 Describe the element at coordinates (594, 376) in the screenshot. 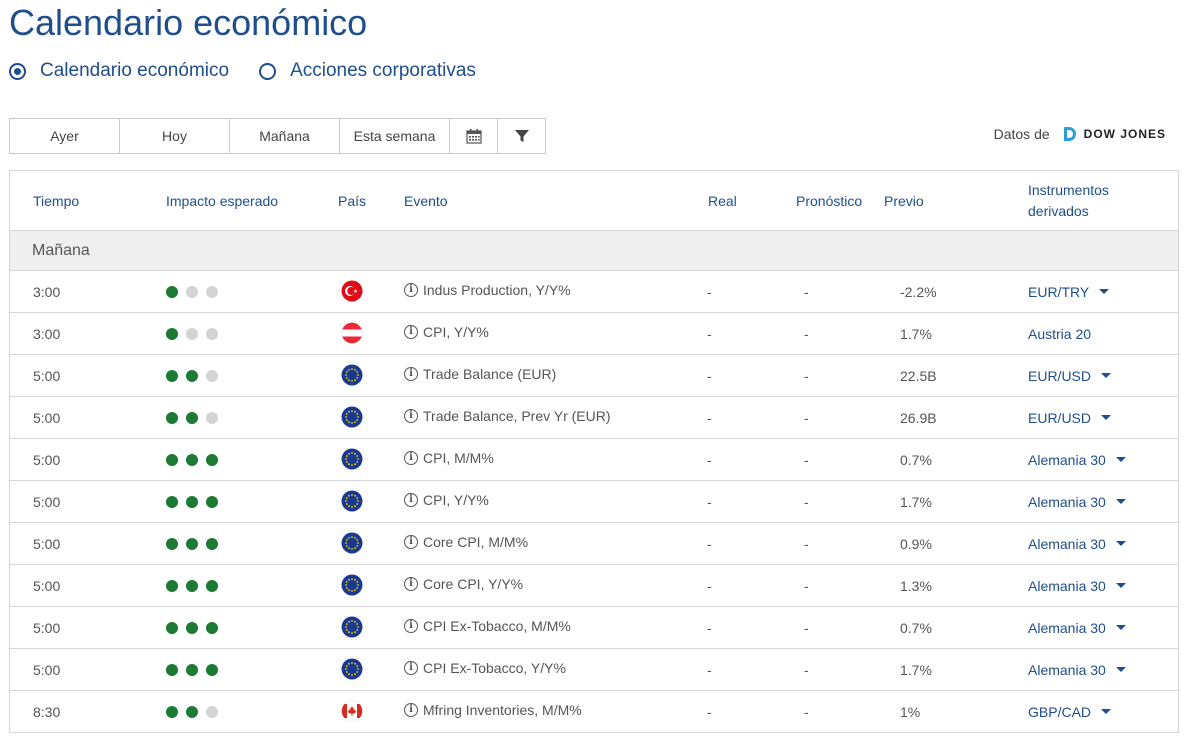

I see `table-row: 5:00 i Trade Balance (EUR) - - 22.5B EUR/USD` at that location.